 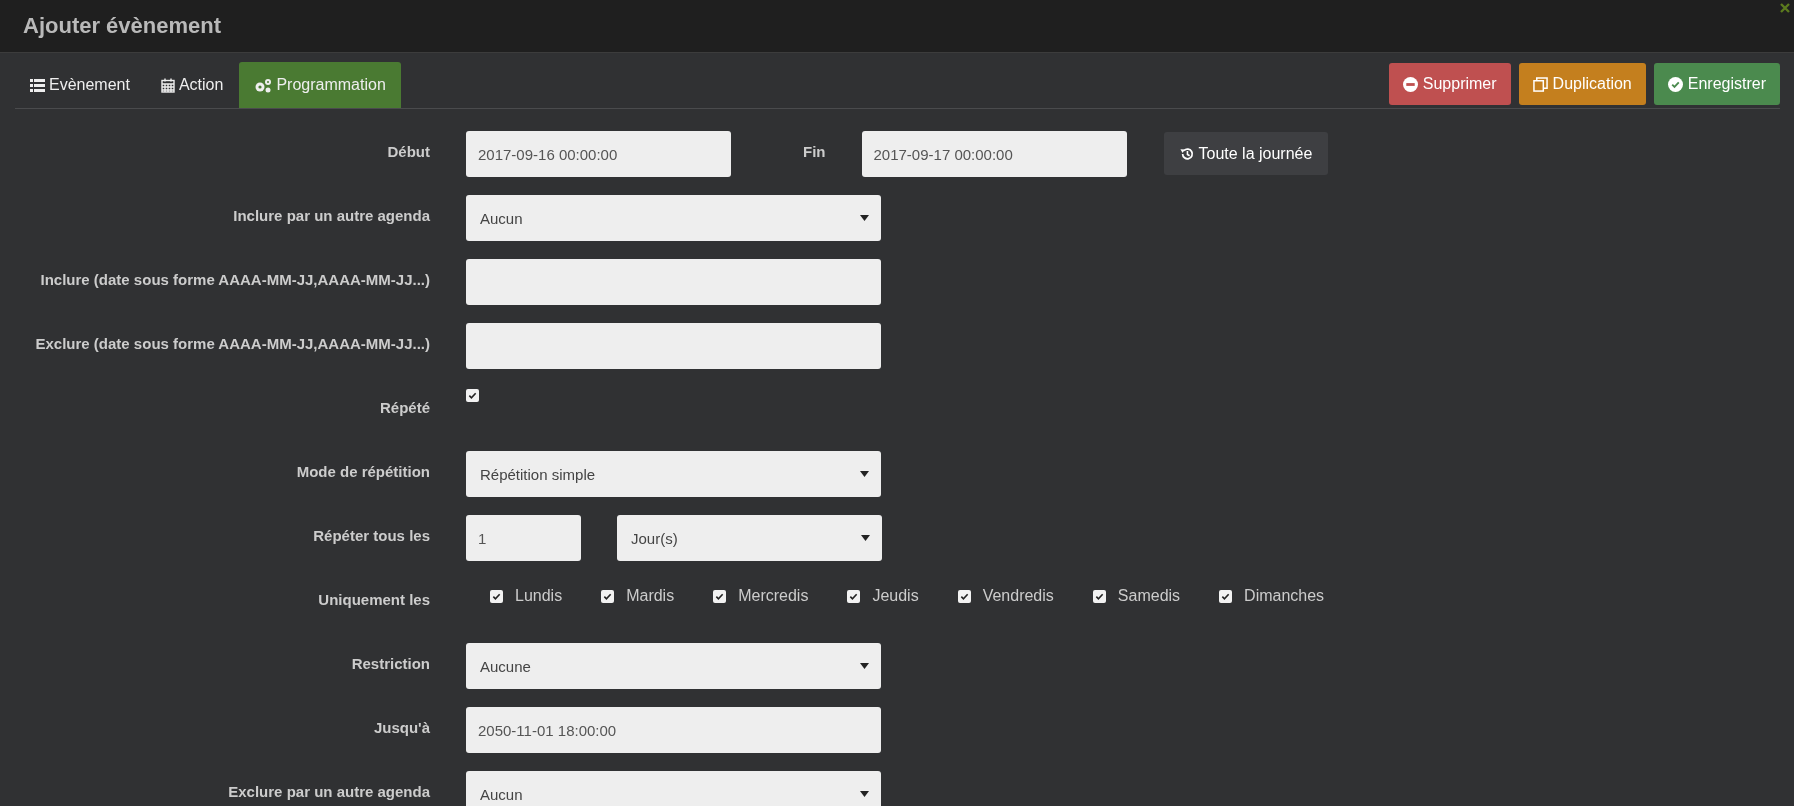 What do you see at coordinates (390, 664) in the screenshot?
I see `field-label: Restriction` at bounding box center [390, 664].